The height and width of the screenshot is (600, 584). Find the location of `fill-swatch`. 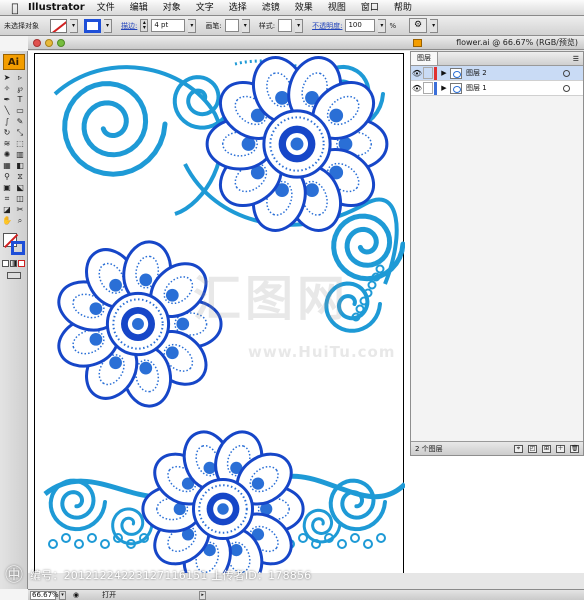

fill-swatch is located at coordinates (58, 25).